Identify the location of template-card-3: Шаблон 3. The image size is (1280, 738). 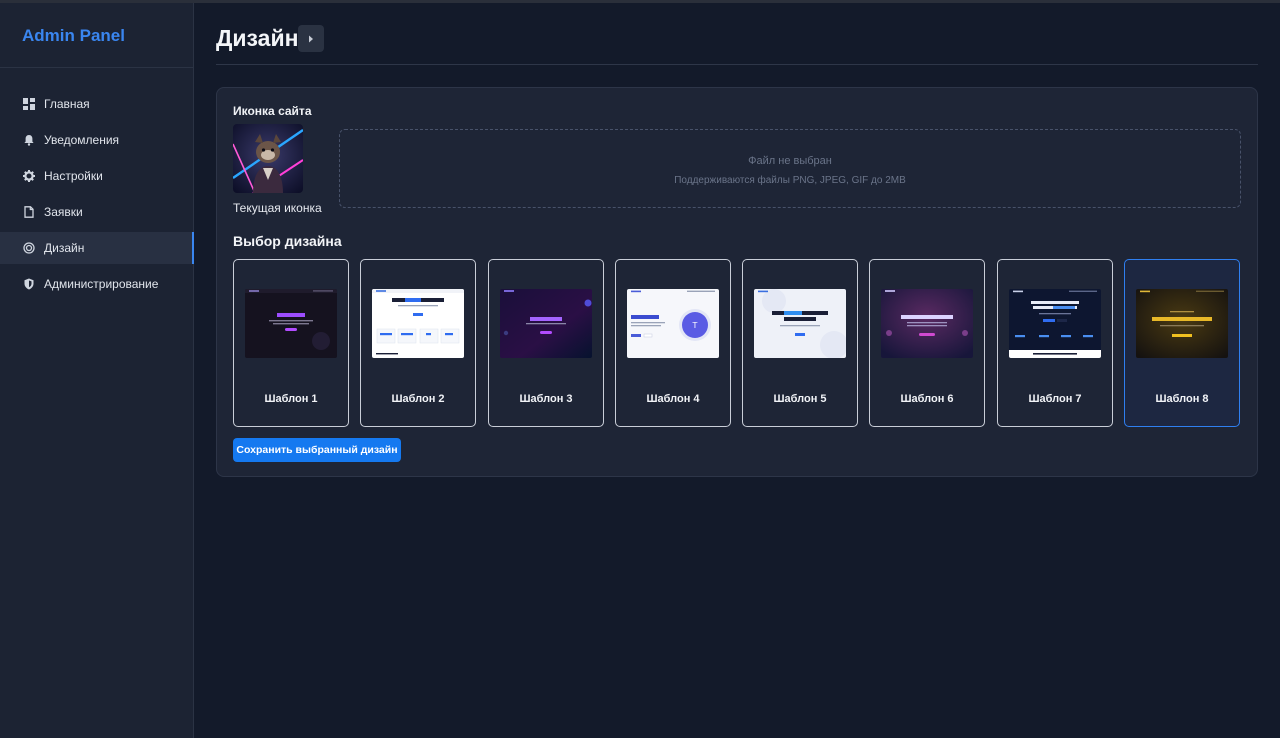
(546, 343).